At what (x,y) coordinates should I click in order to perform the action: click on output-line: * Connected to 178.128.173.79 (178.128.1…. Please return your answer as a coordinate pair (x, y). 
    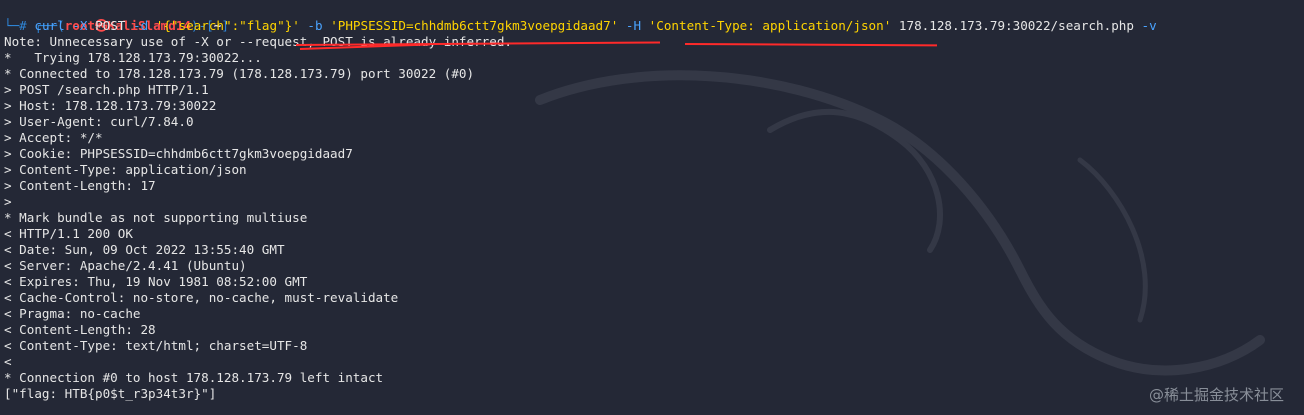
    Looking at the image, I should click on (239, 73).